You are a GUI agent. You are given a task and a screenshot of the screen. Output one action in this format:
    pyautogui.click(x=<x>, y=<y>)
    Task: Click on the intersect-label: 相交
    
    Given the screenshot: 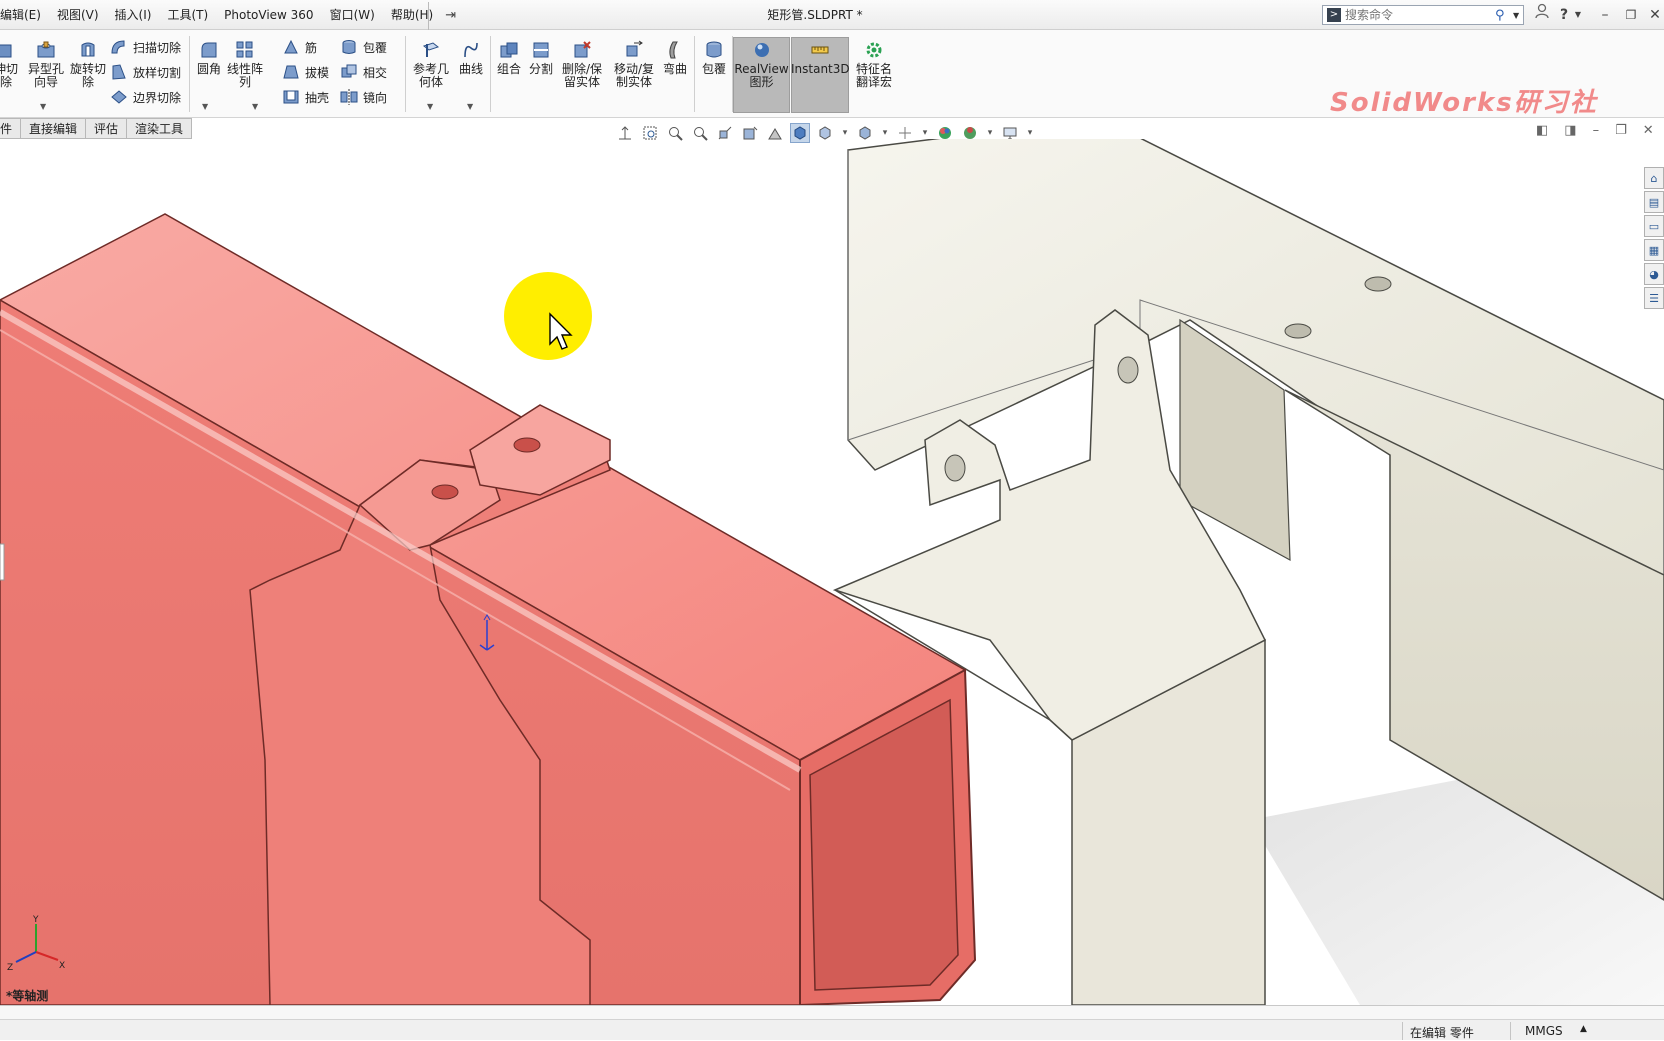 What is the action you would take?
    pyautogui.click(x=375, y=72)
    